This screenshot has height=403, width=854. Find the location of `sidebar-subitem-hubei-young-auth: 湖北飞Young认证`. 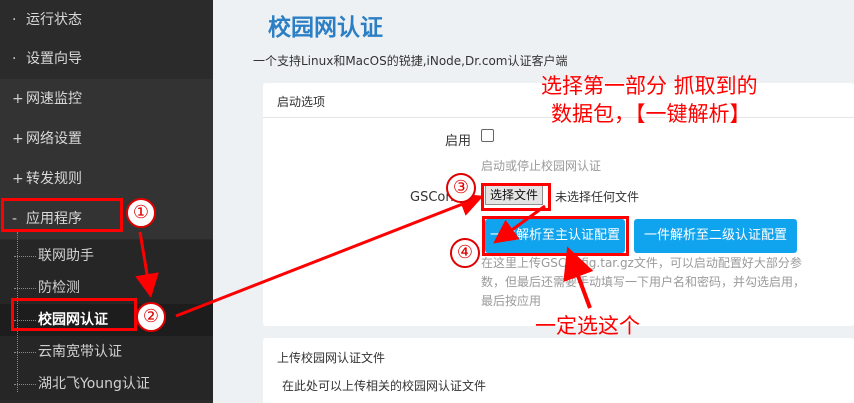

sidebar-subitem-hubei-young-auth: 湖北飞Young认证 is located at coordinates (106, 384).